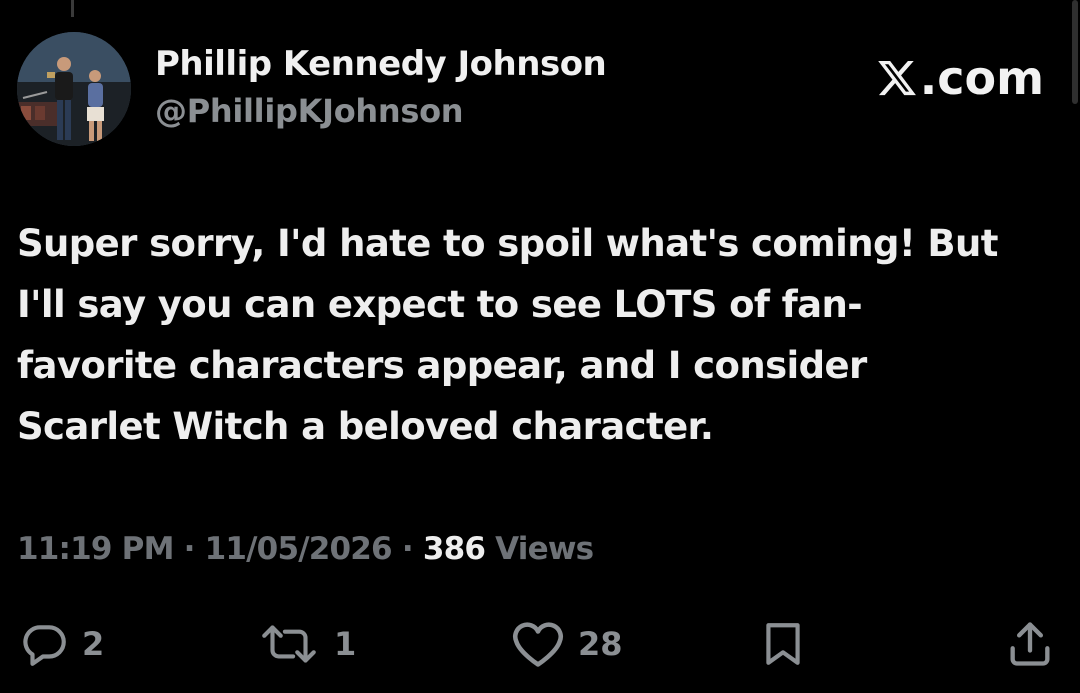  I want to click on like-count: 28, so click(600, 644).